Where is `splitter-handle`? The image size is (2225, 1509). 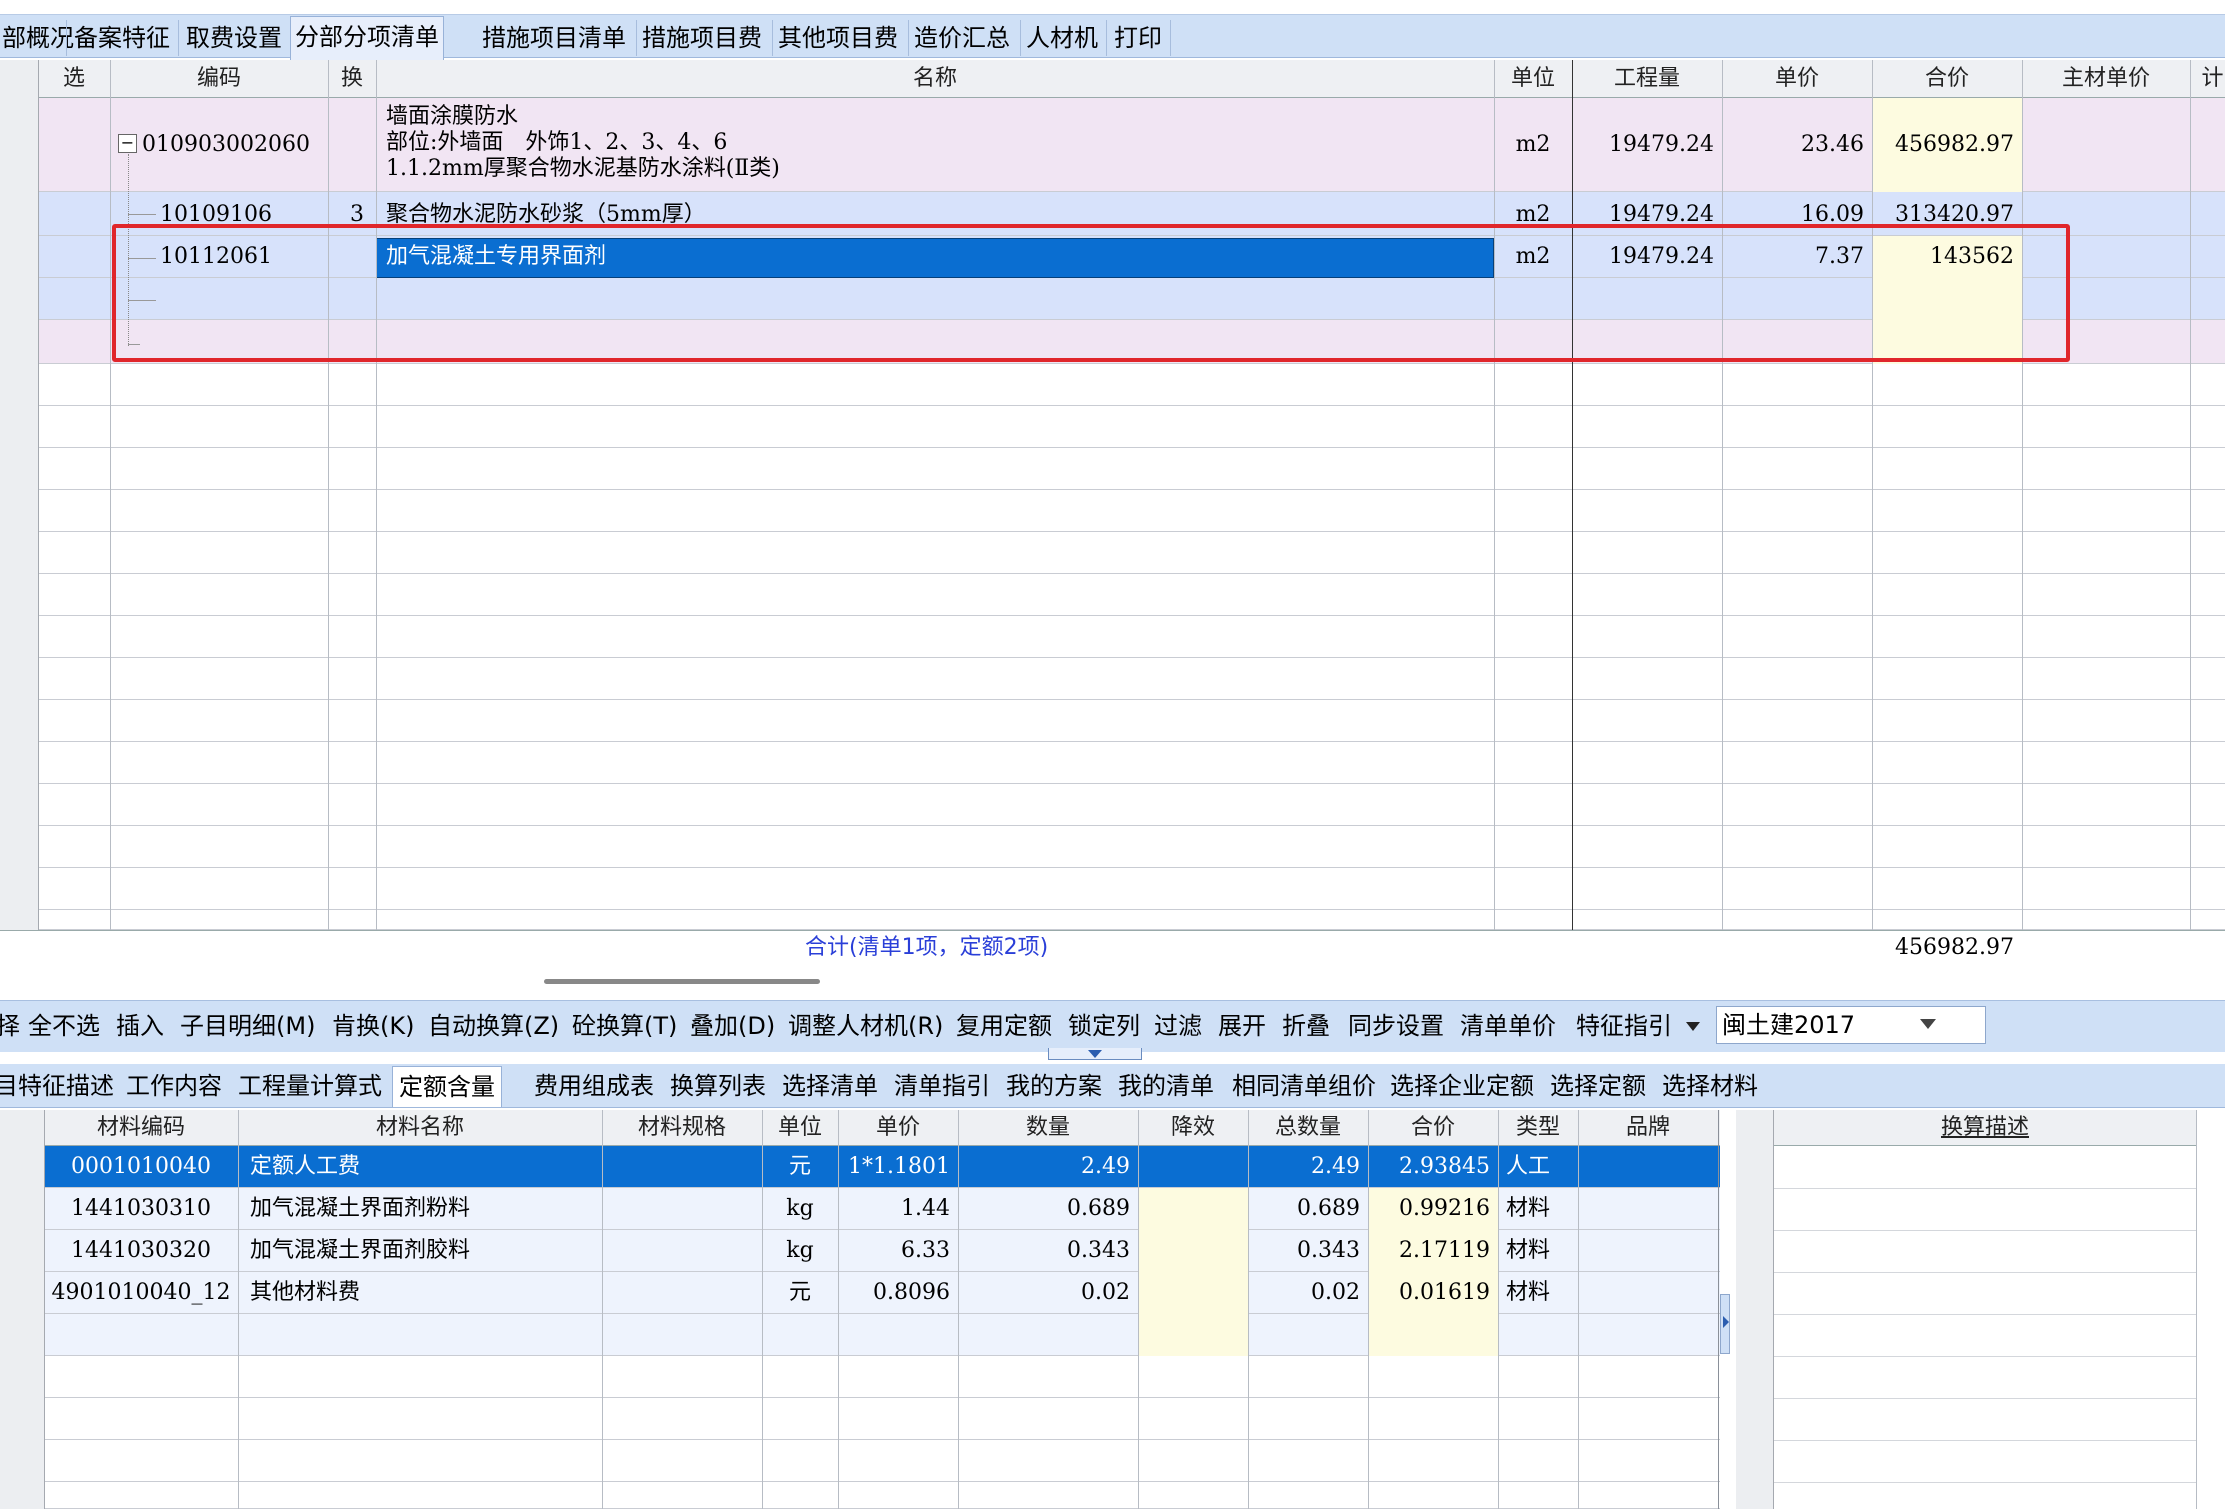
splitter-handle is located at coordinates (682, 981).